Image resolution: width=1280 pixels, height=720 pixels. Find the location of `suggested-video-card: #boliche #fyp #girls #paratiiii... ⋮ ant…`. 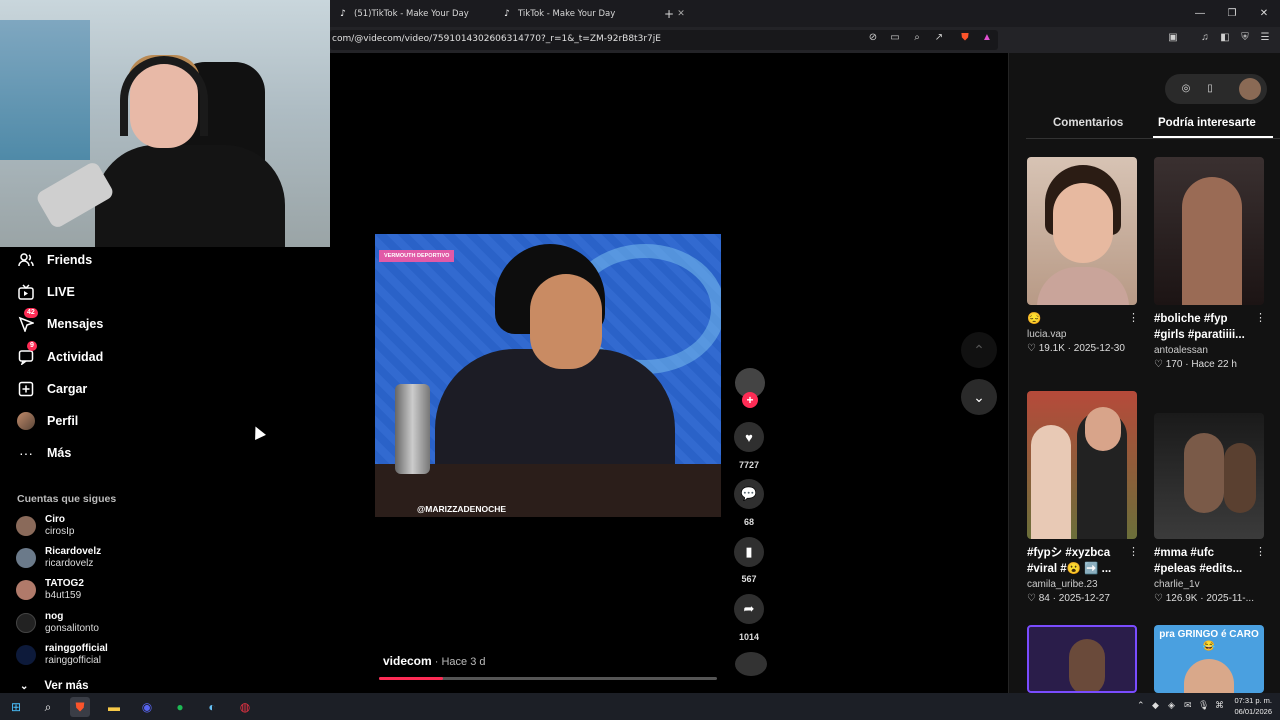

suggested-video-card: #boliche #fyp #girls #paratiiii... ⋮ ant… is located at coordinates (1210, 263).